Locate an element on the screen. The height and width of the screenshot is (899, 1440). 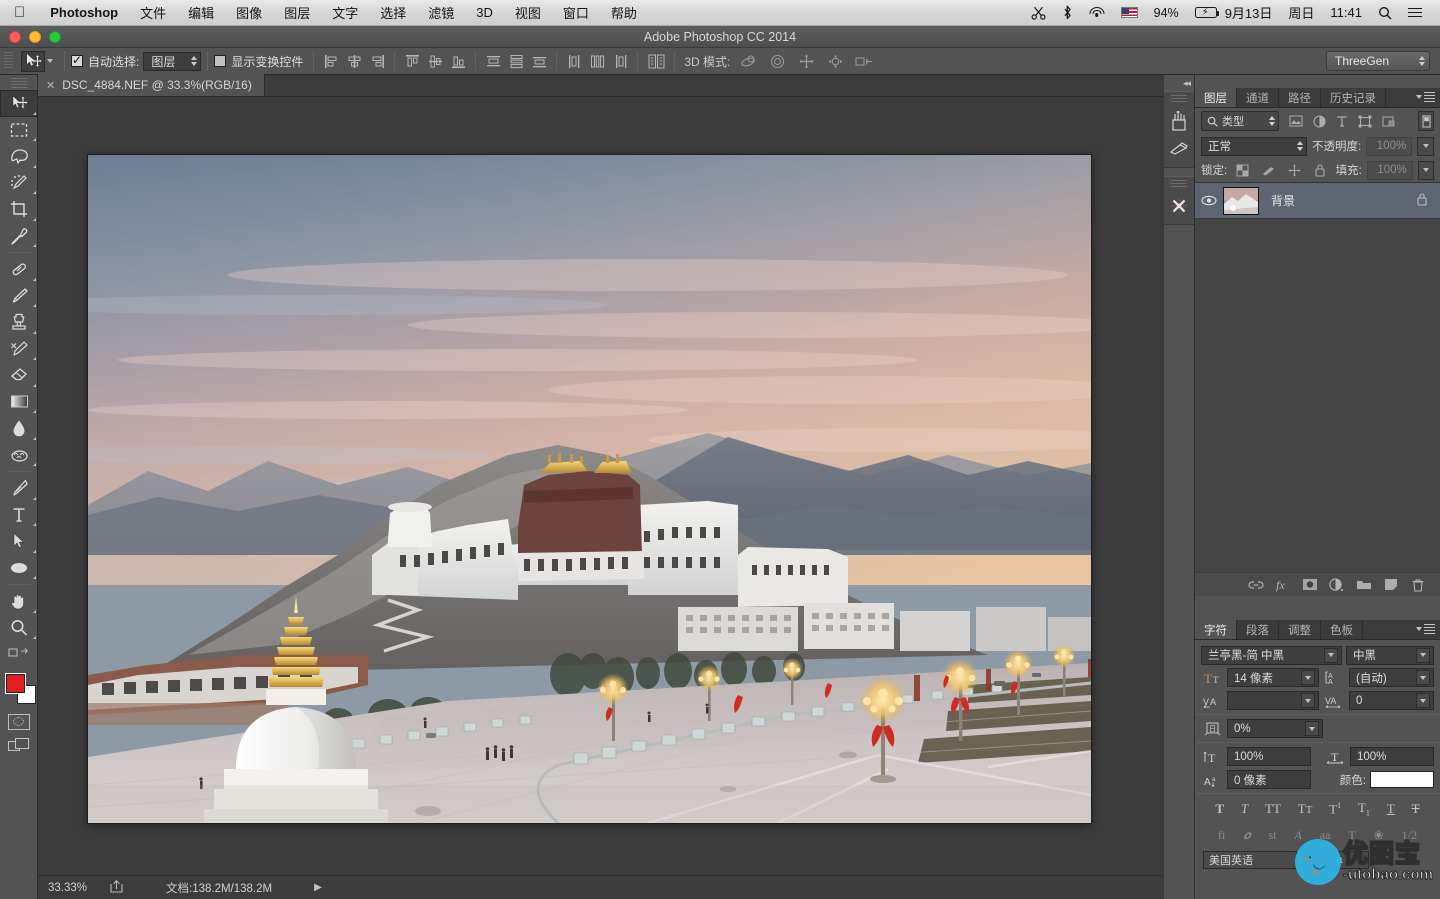
link-layers-icon is located at coordinates (1255, 584).